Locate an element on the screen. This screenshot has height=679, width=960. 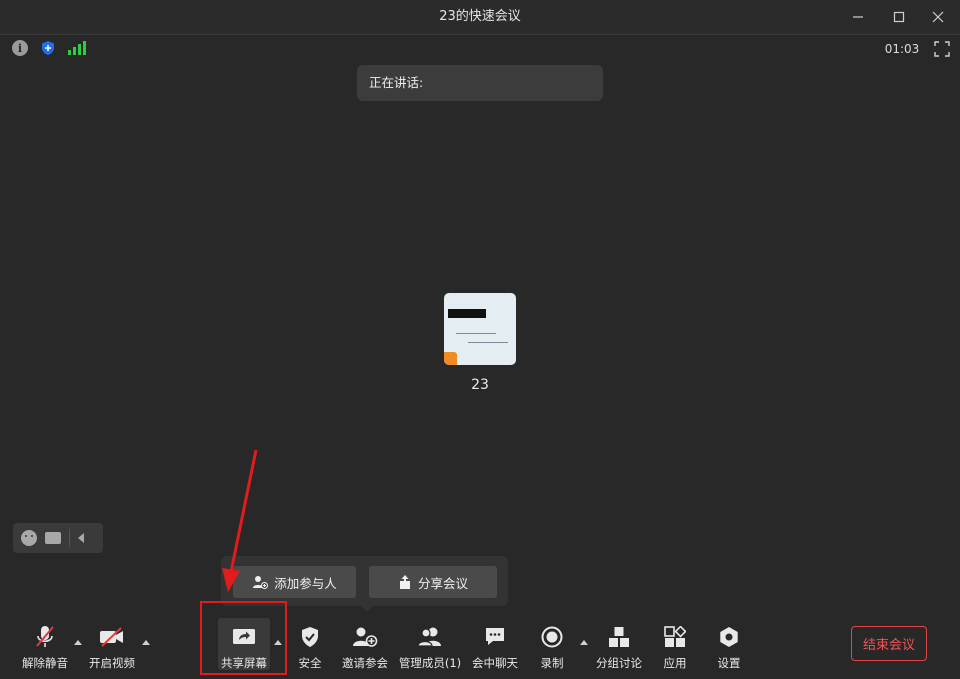
mic-off-icon is located at coordinates (45, 636).